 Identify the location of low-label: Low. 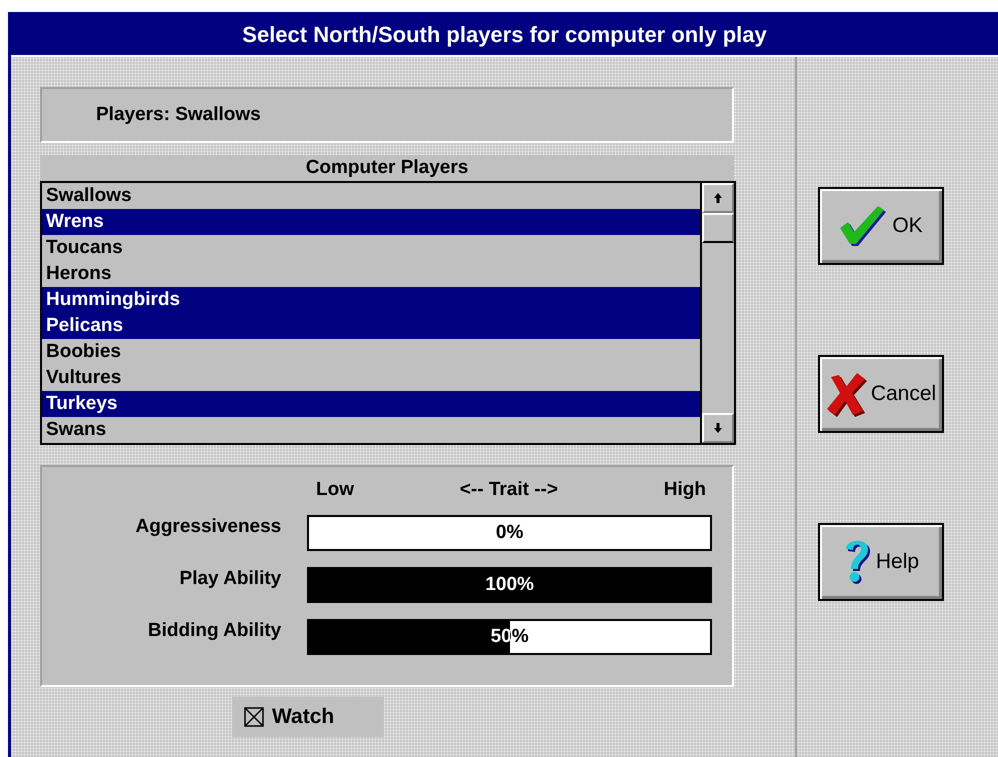
(335, 490).